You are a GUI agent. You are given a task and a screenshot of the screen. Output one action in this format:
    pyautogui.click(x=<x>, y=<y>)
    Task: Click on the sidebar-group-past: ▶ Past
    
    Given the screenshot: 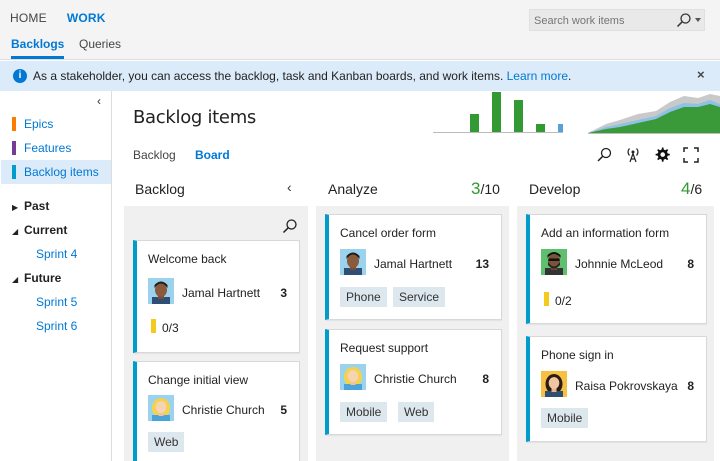 What is the action you would take?
    pyautogui.click(x=30, y=206)
    